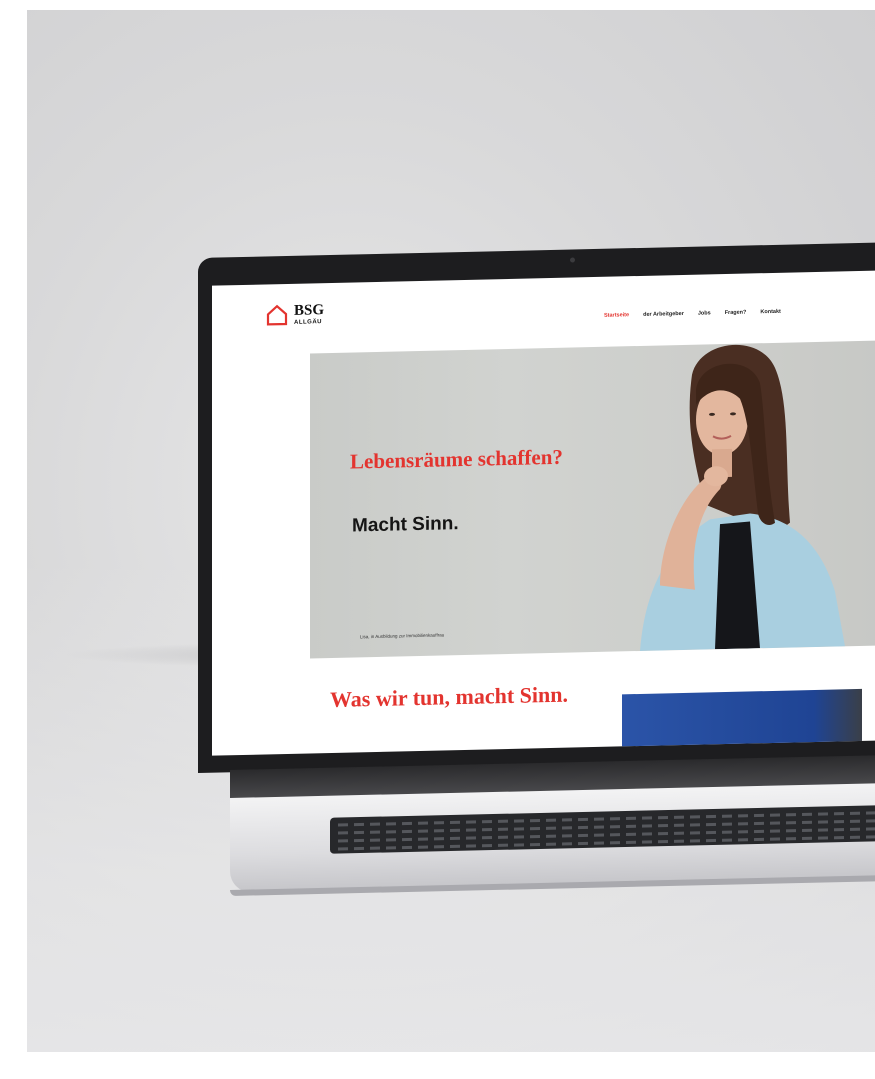 This screenshot has width=875, height=1079. Describe the element at coordinates (13, 539) in the screenshot. I see `frame-left` at that location.